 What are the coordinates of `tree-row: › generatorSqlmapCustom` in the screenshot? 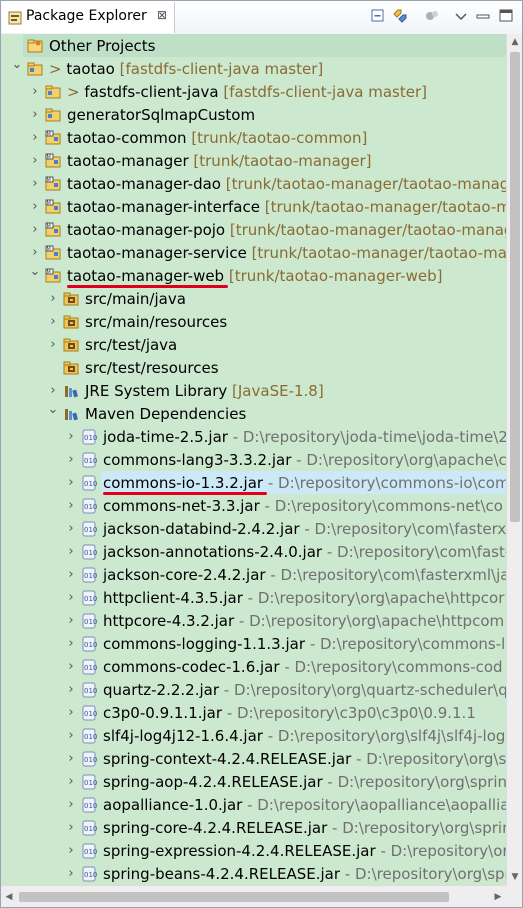 It's located at (253, 114).